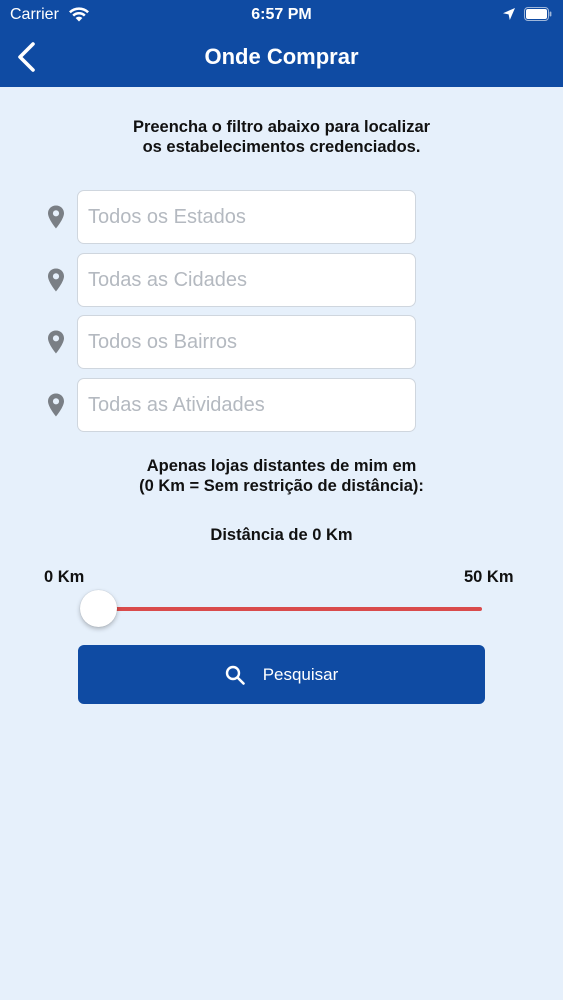 The image size is (563, 1000). What do you see at coordinates (538, 14) in the screenshot?
I see `battery-icon` at bounding box center [538, 14].